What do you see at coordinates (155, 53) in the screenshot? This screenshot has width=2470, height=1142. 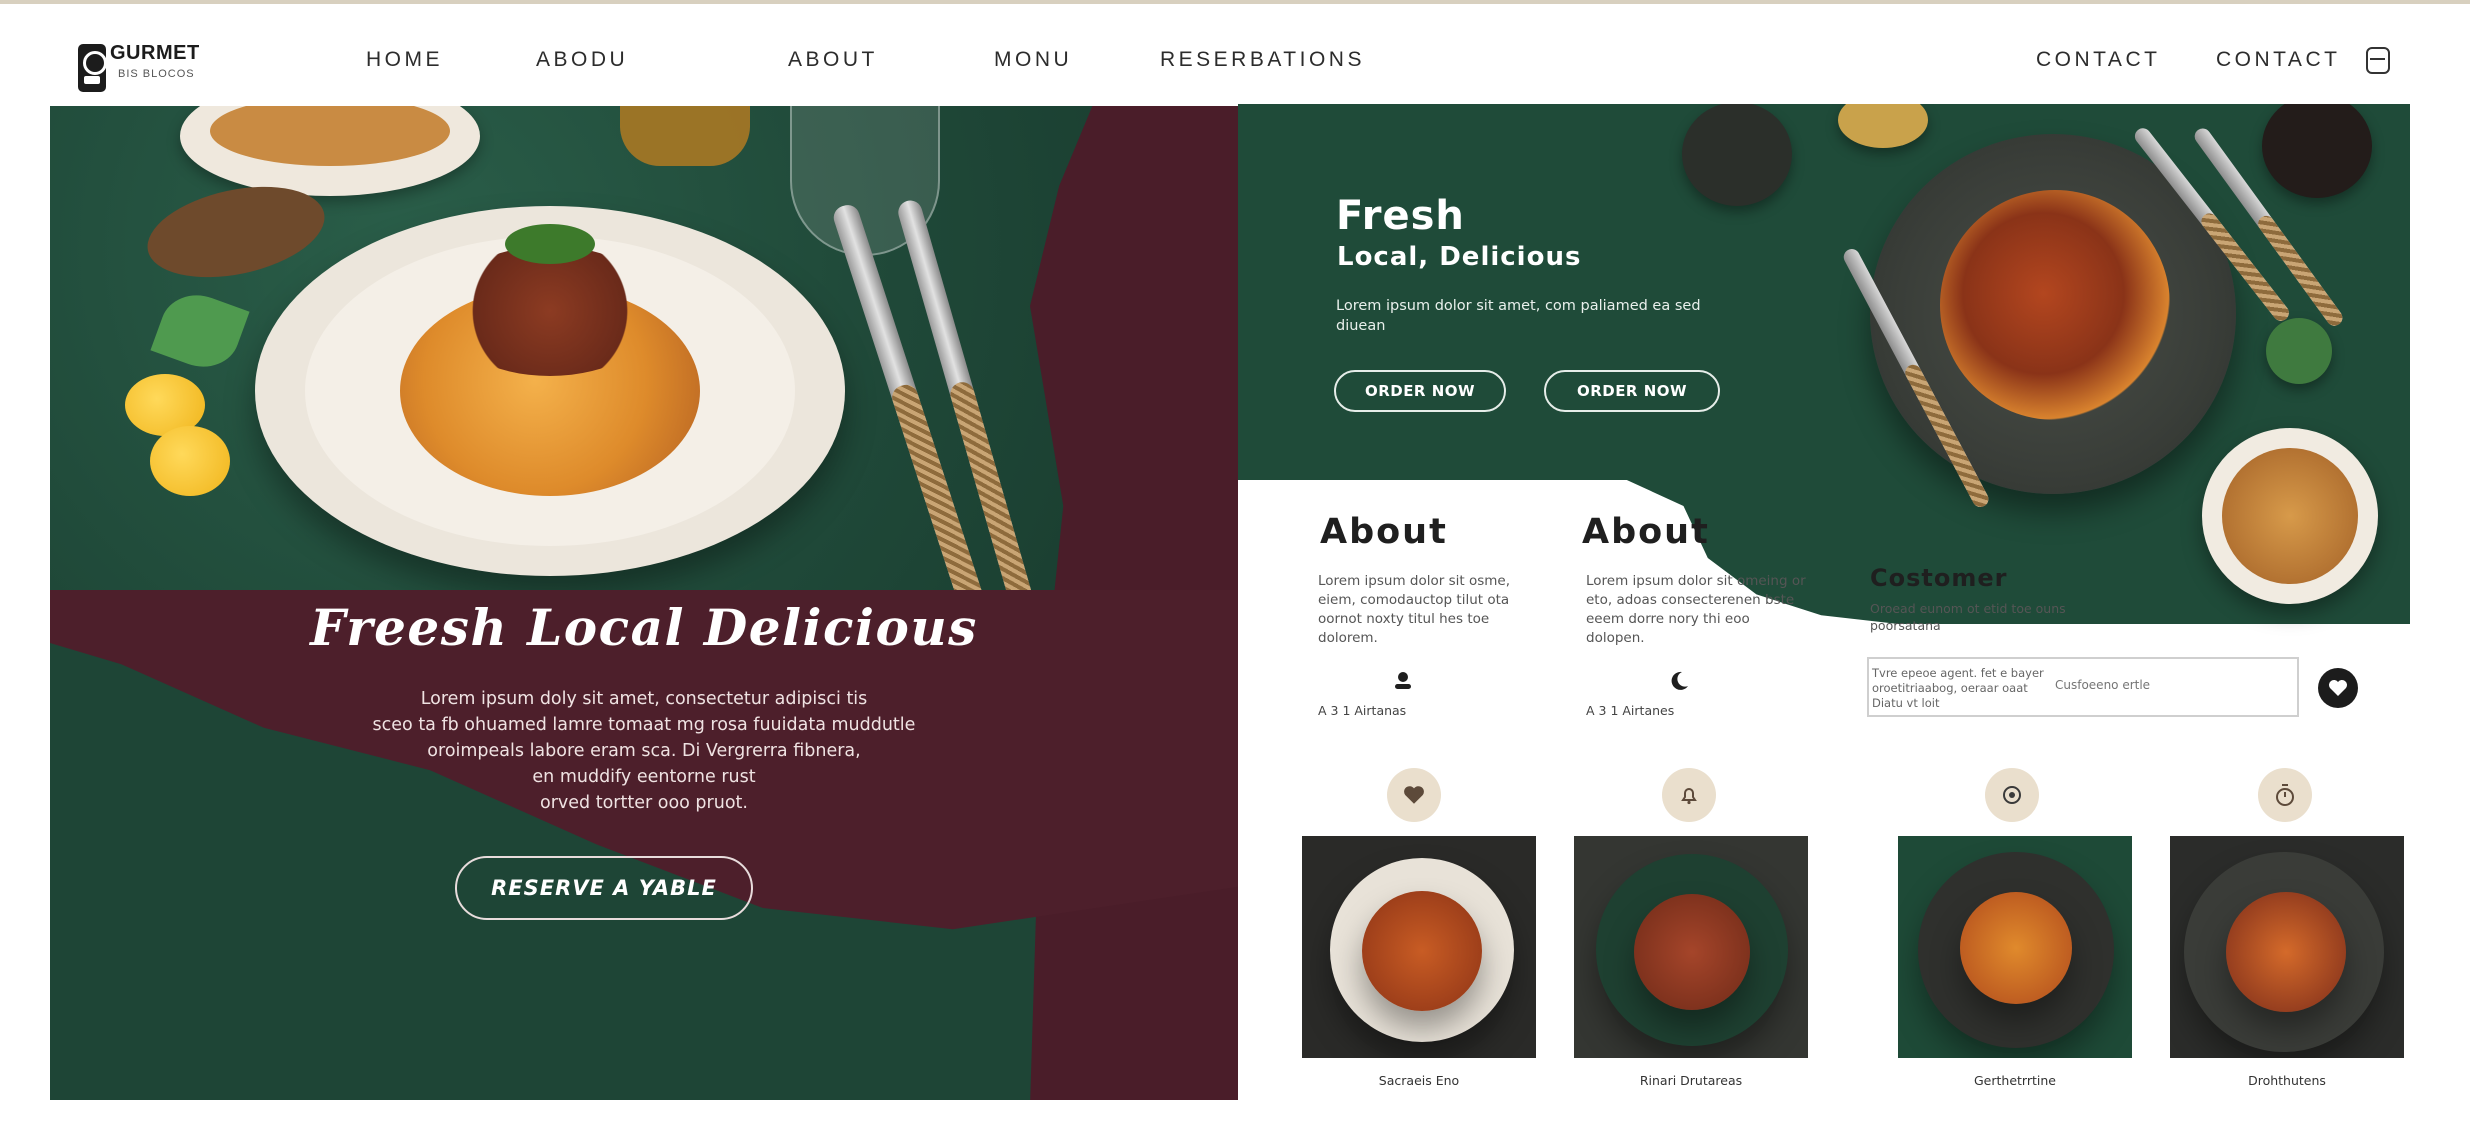 I see `brand-name: GURMET` at bounding box center [155, 53].